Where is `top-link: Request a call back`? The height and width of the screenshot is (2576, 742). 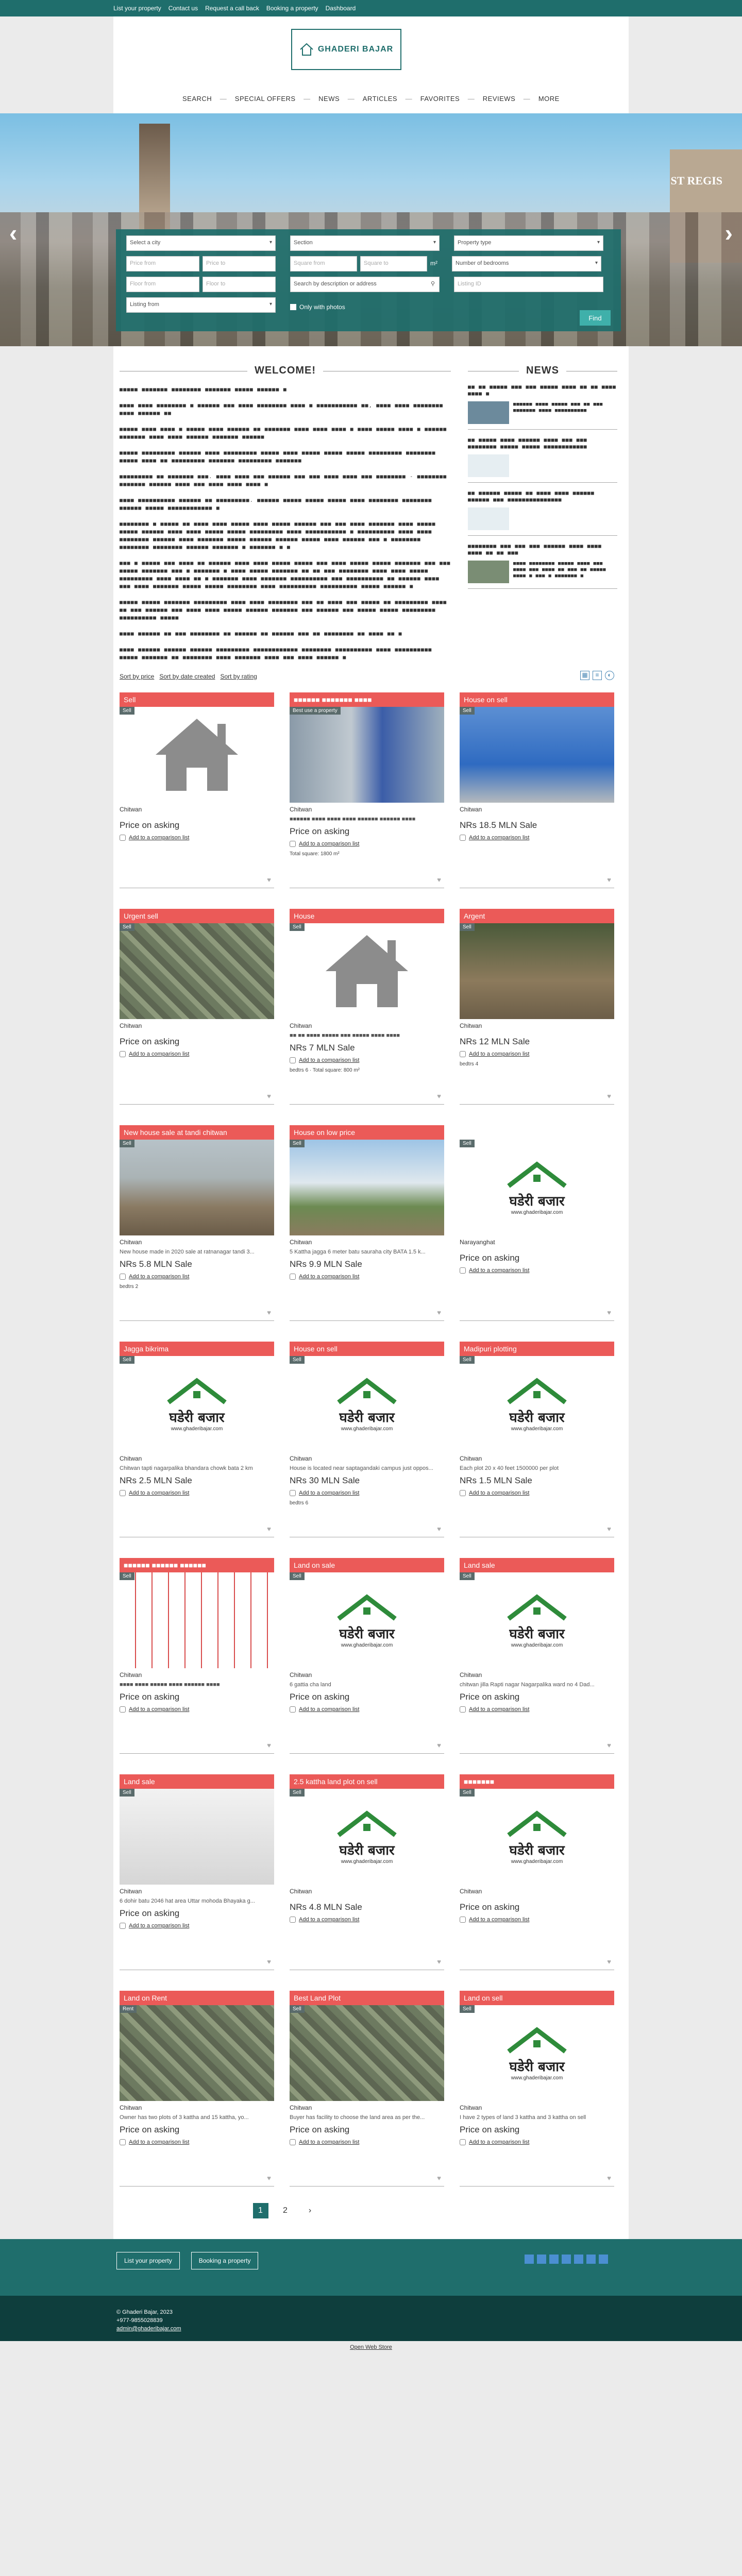
top-link: Request a call back is located at coordinates (232, 8).